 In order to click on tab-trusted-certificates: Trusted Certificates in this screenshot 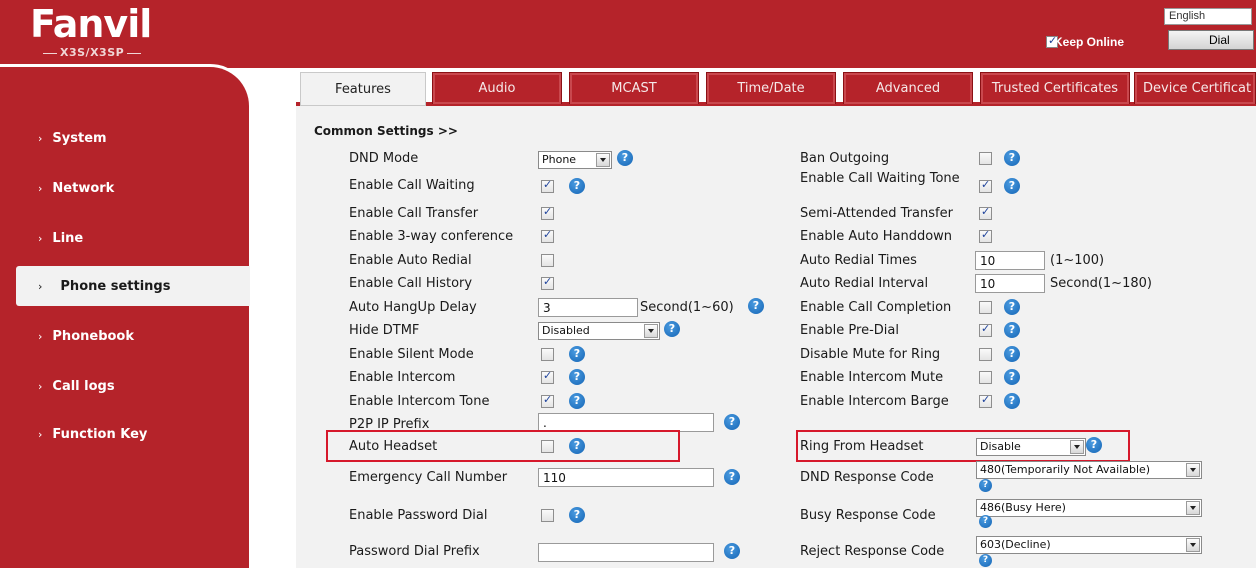, I will do `click(1055, 88)`.